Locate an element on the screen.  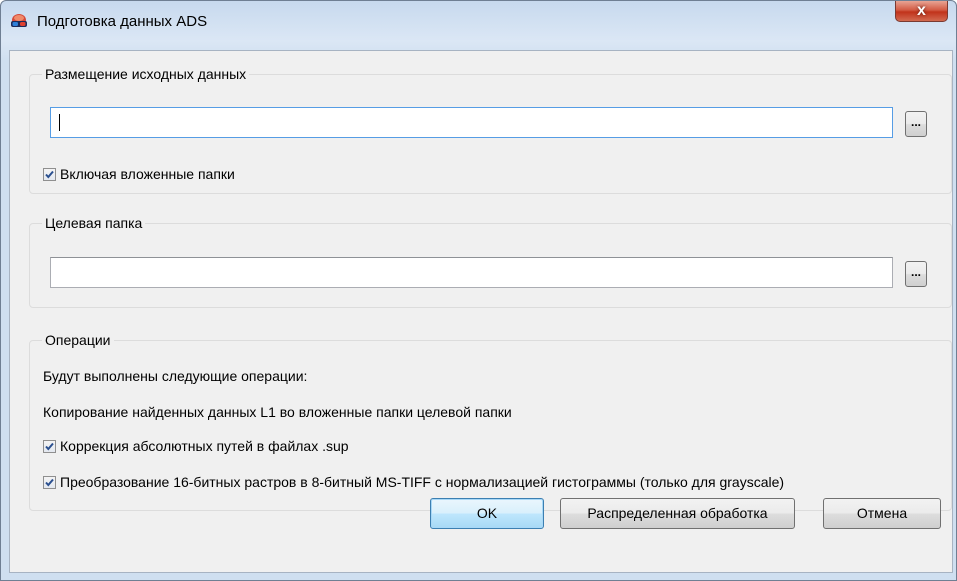
distributed-processing-button: Распределенная обработка is located at coordinates (677, 513).